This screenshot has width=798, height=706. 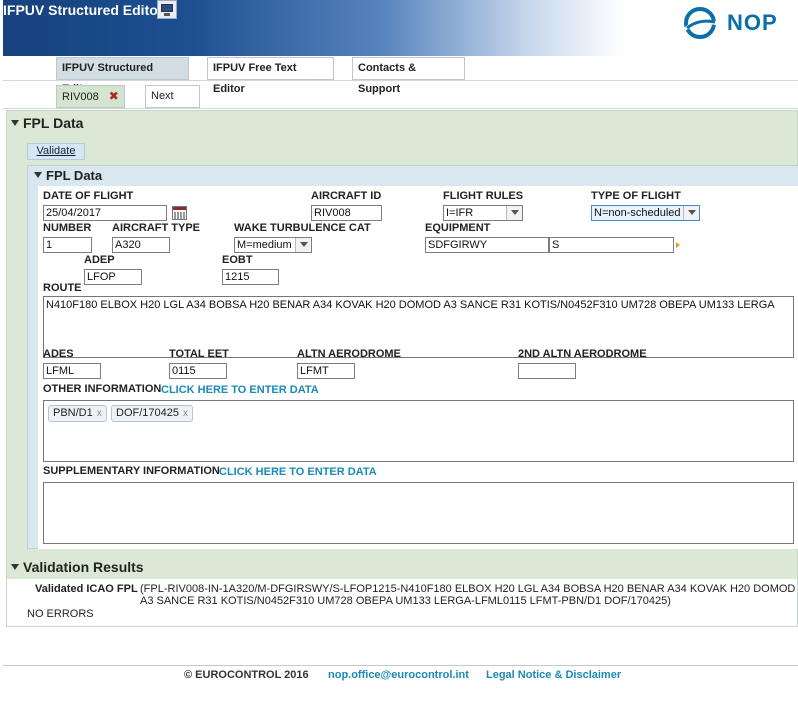 What do you see at coordinates (460, 213) in the screenshot?
I see `flight-rules-value: I=IFR` at bounding box center [460, 213].